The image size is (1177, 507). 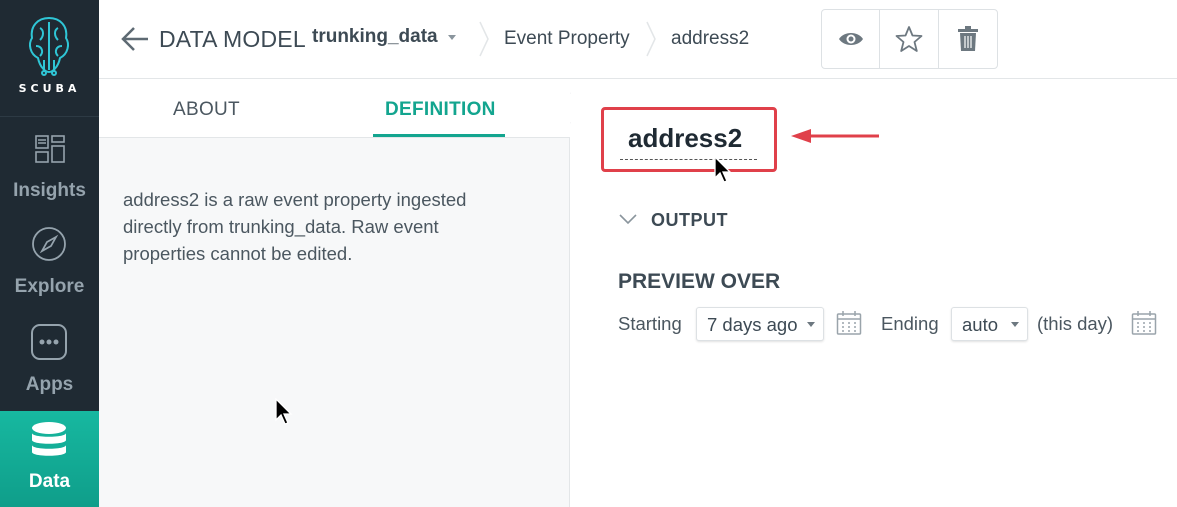 What do you see at coordinates (50, 149) in the screenshot?
I see `insights-icon` at bounding box center [50, 149].